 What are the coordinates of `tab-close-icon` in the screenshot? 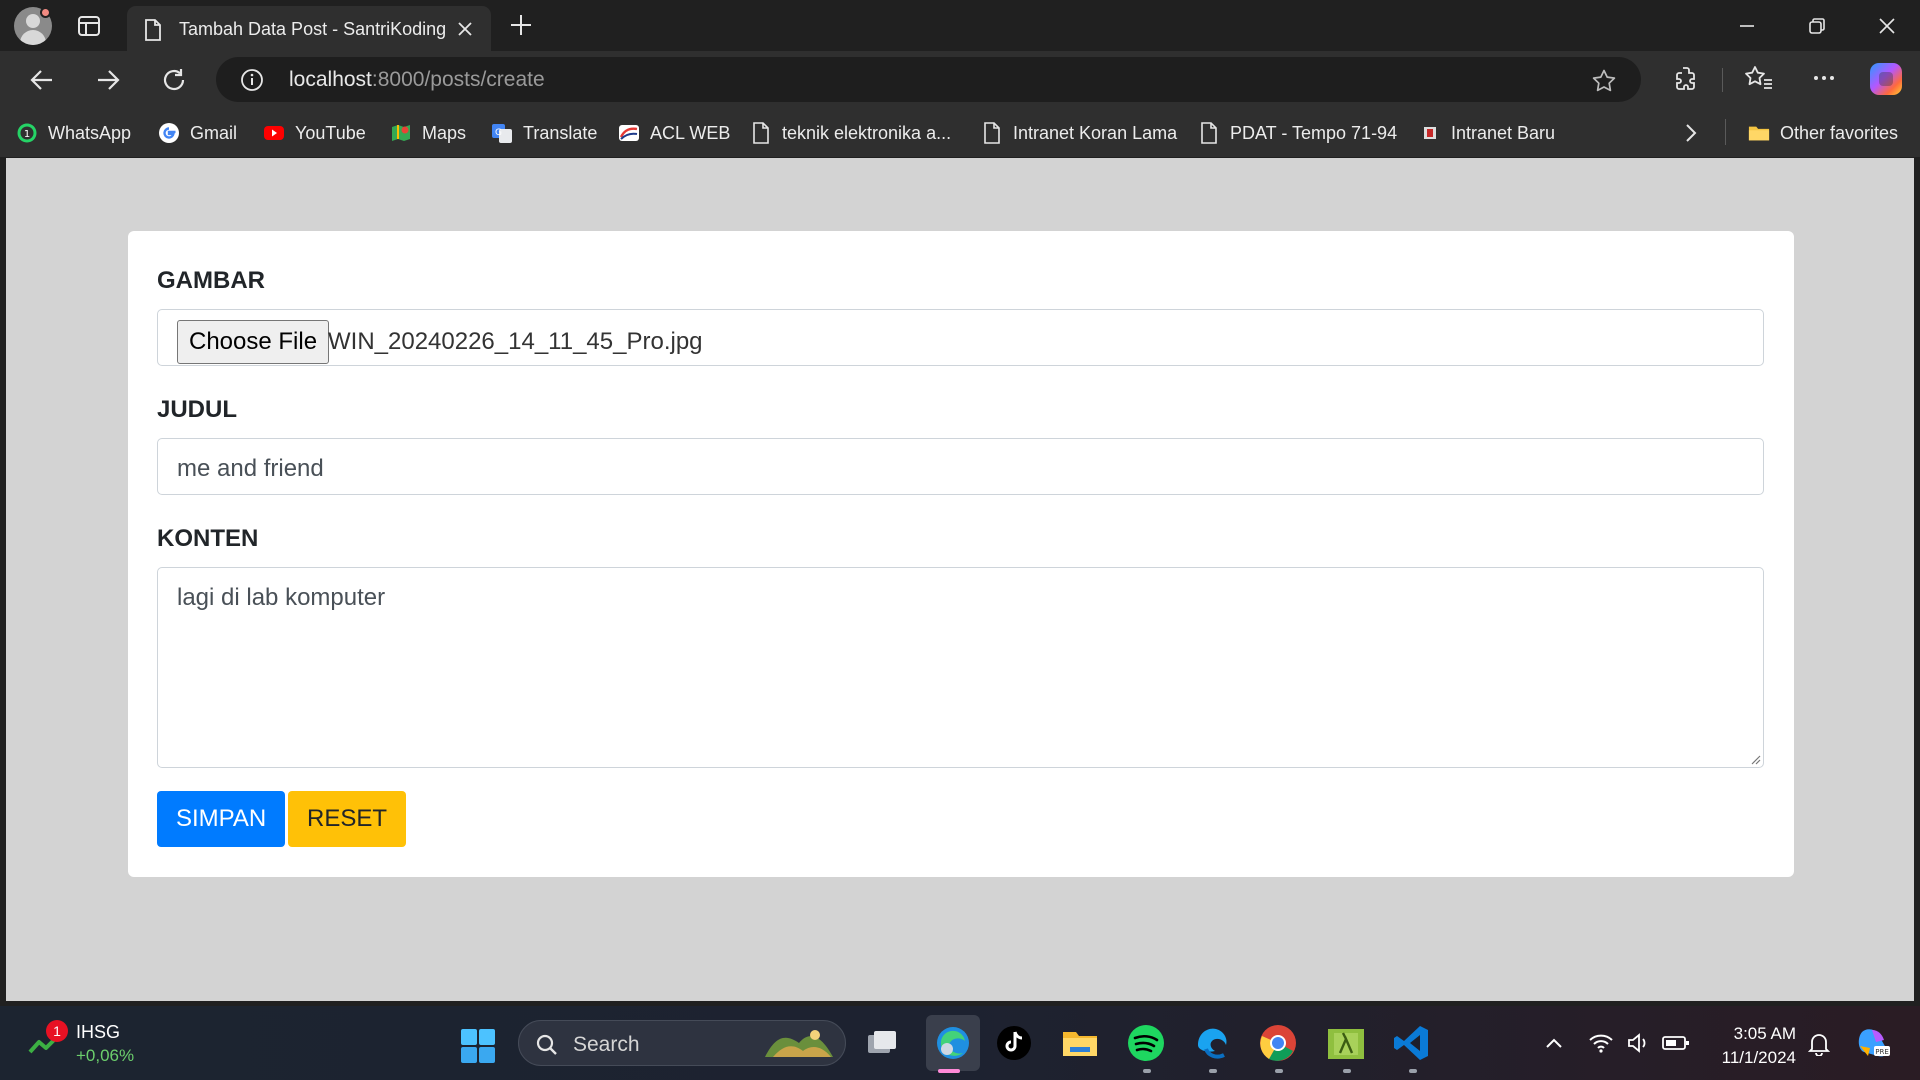 It's located at (465, 29).